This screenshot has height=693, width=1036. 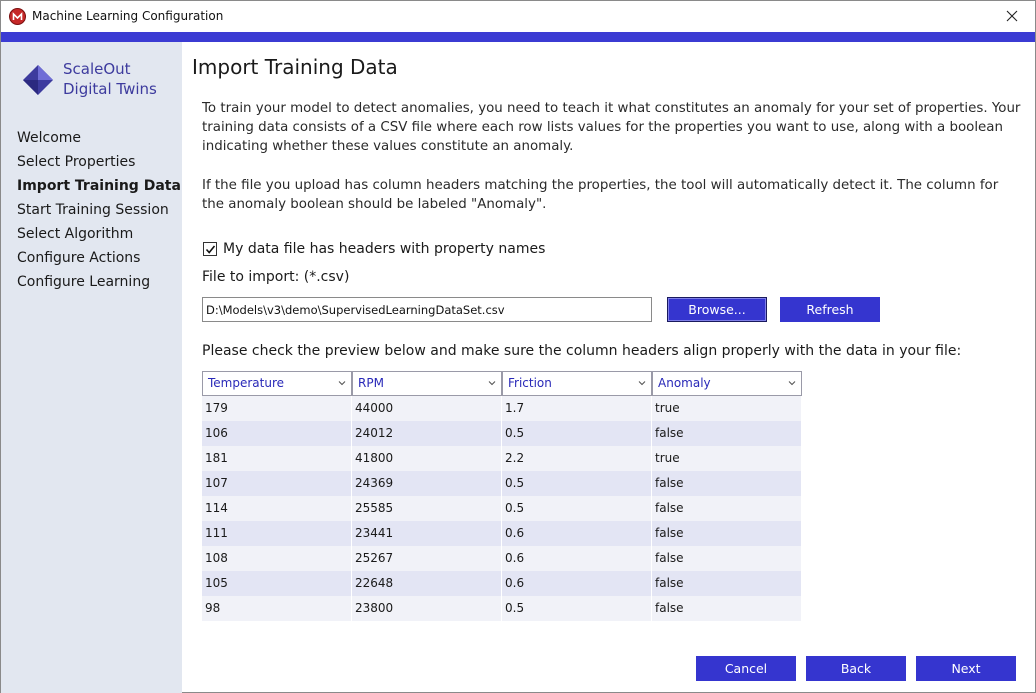 I want to click on close-button, so click(x=1012, y=16).